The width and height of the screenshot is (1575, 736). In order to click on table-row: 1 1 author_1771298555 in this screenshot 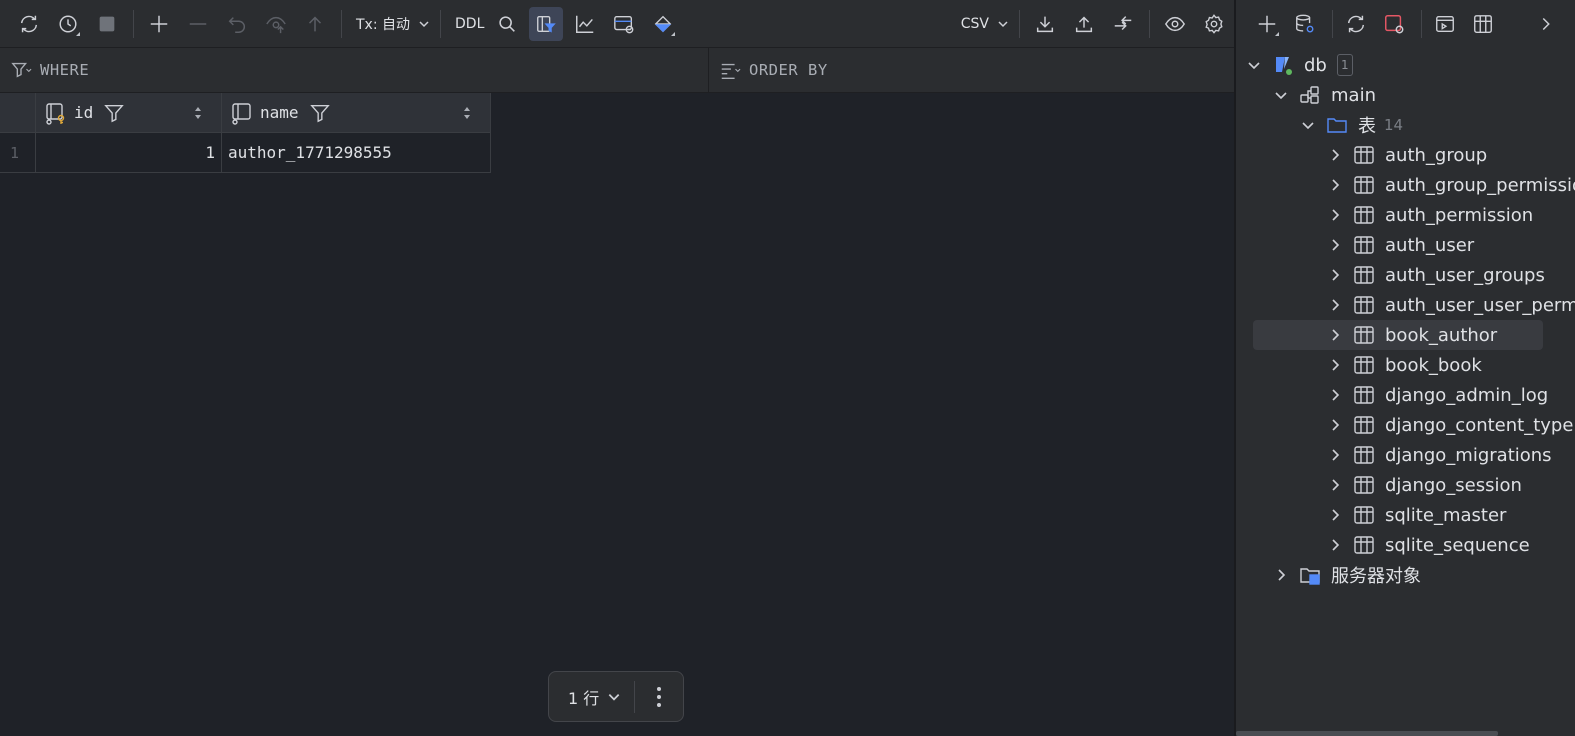, I will do `click(245, 153)`.